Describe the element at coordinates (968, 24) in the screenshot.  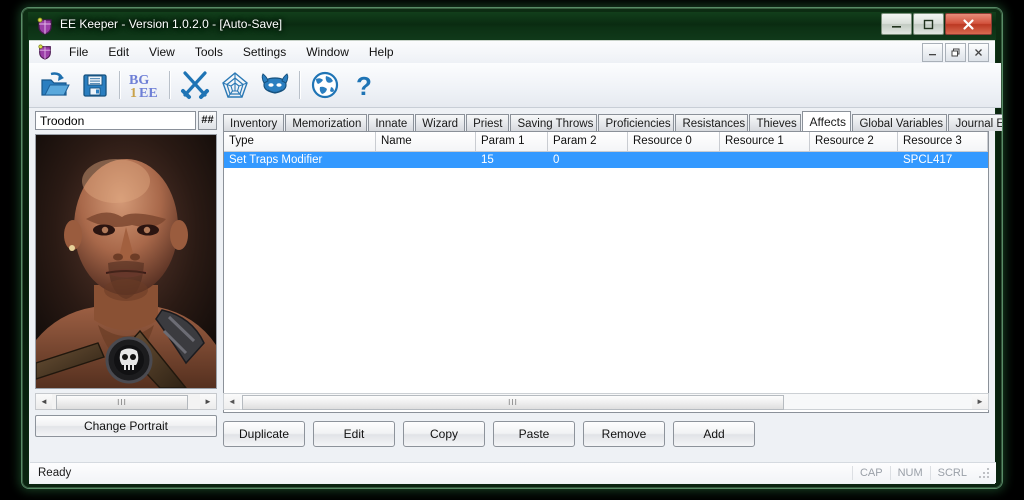
I see `close-button` at that location.